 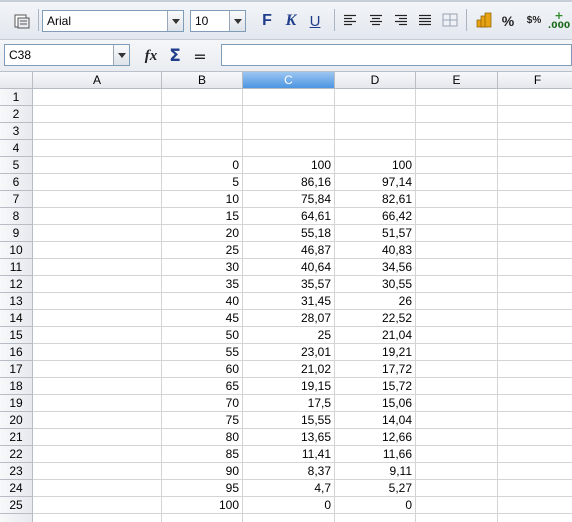 I want to click on cell-b10: 25, so click(x=202, y=250).